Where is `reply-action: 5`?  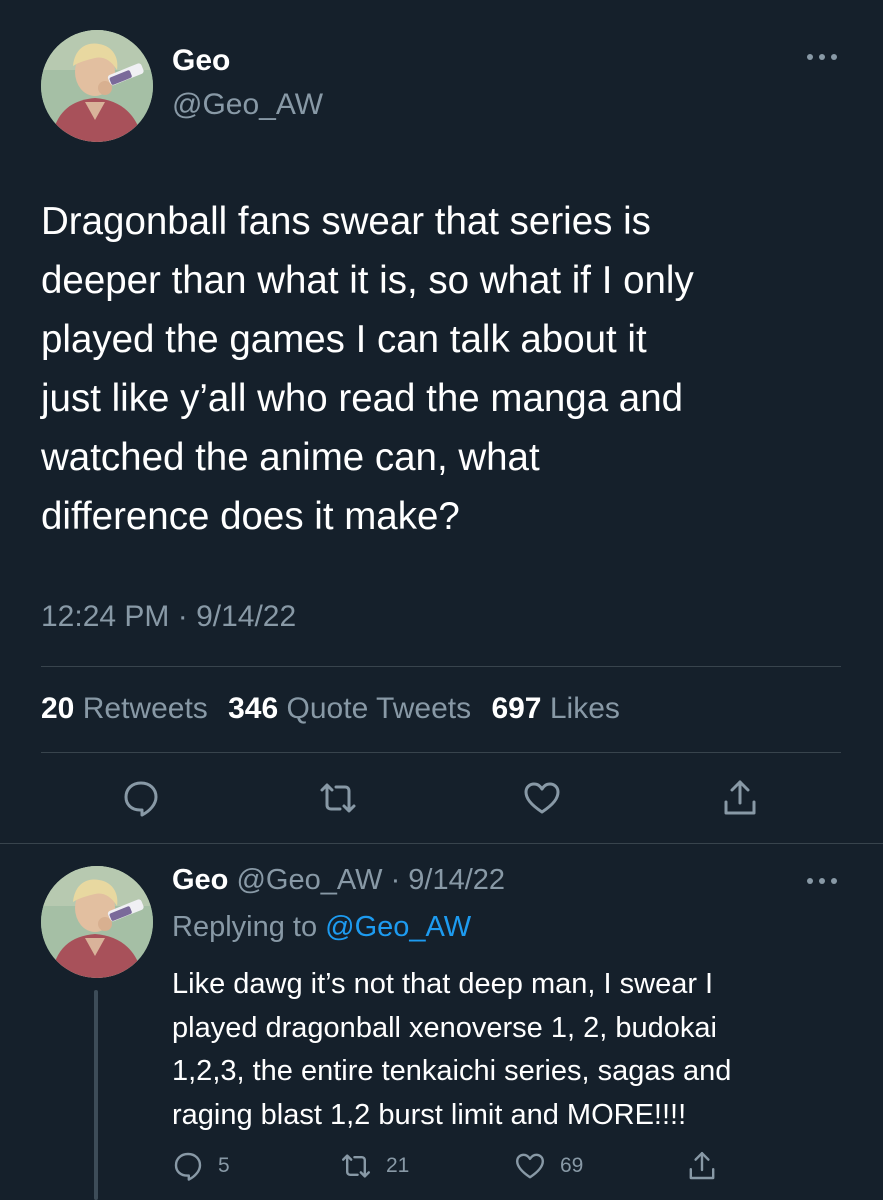 reply-action: 5 is located at coordinates (201, 1166).